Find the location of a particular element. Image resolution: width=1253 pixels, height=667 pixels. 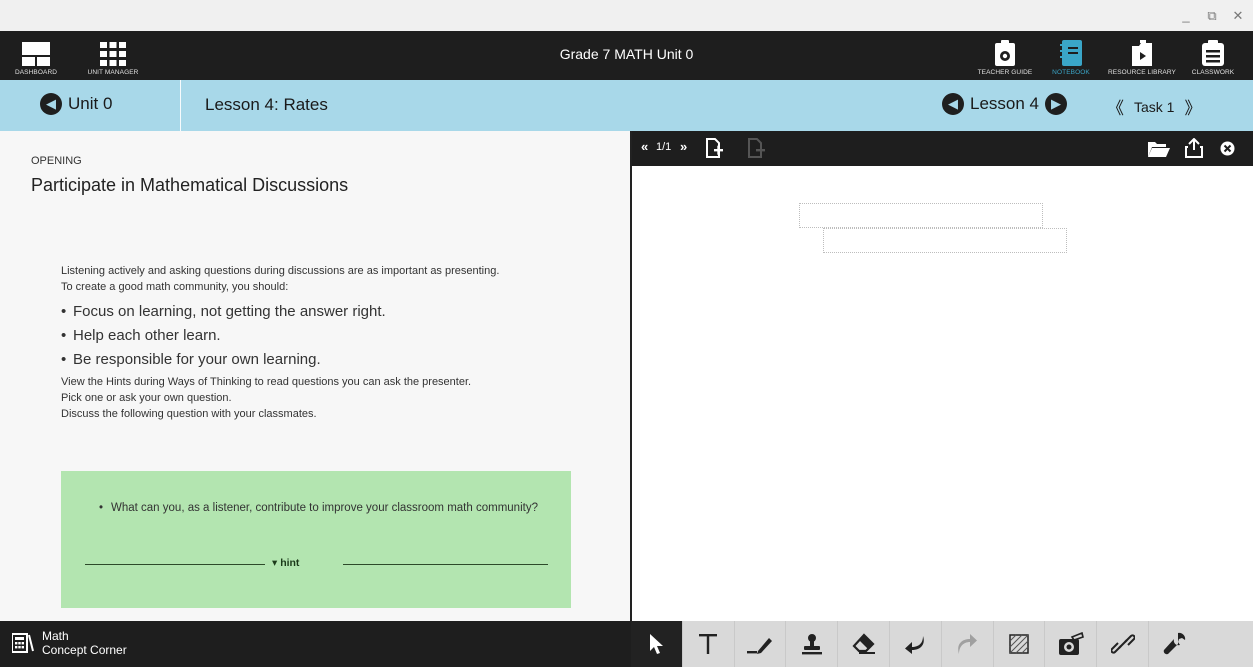

notebook-label: NOTEBOOK is located at coordinates (1071, 72).